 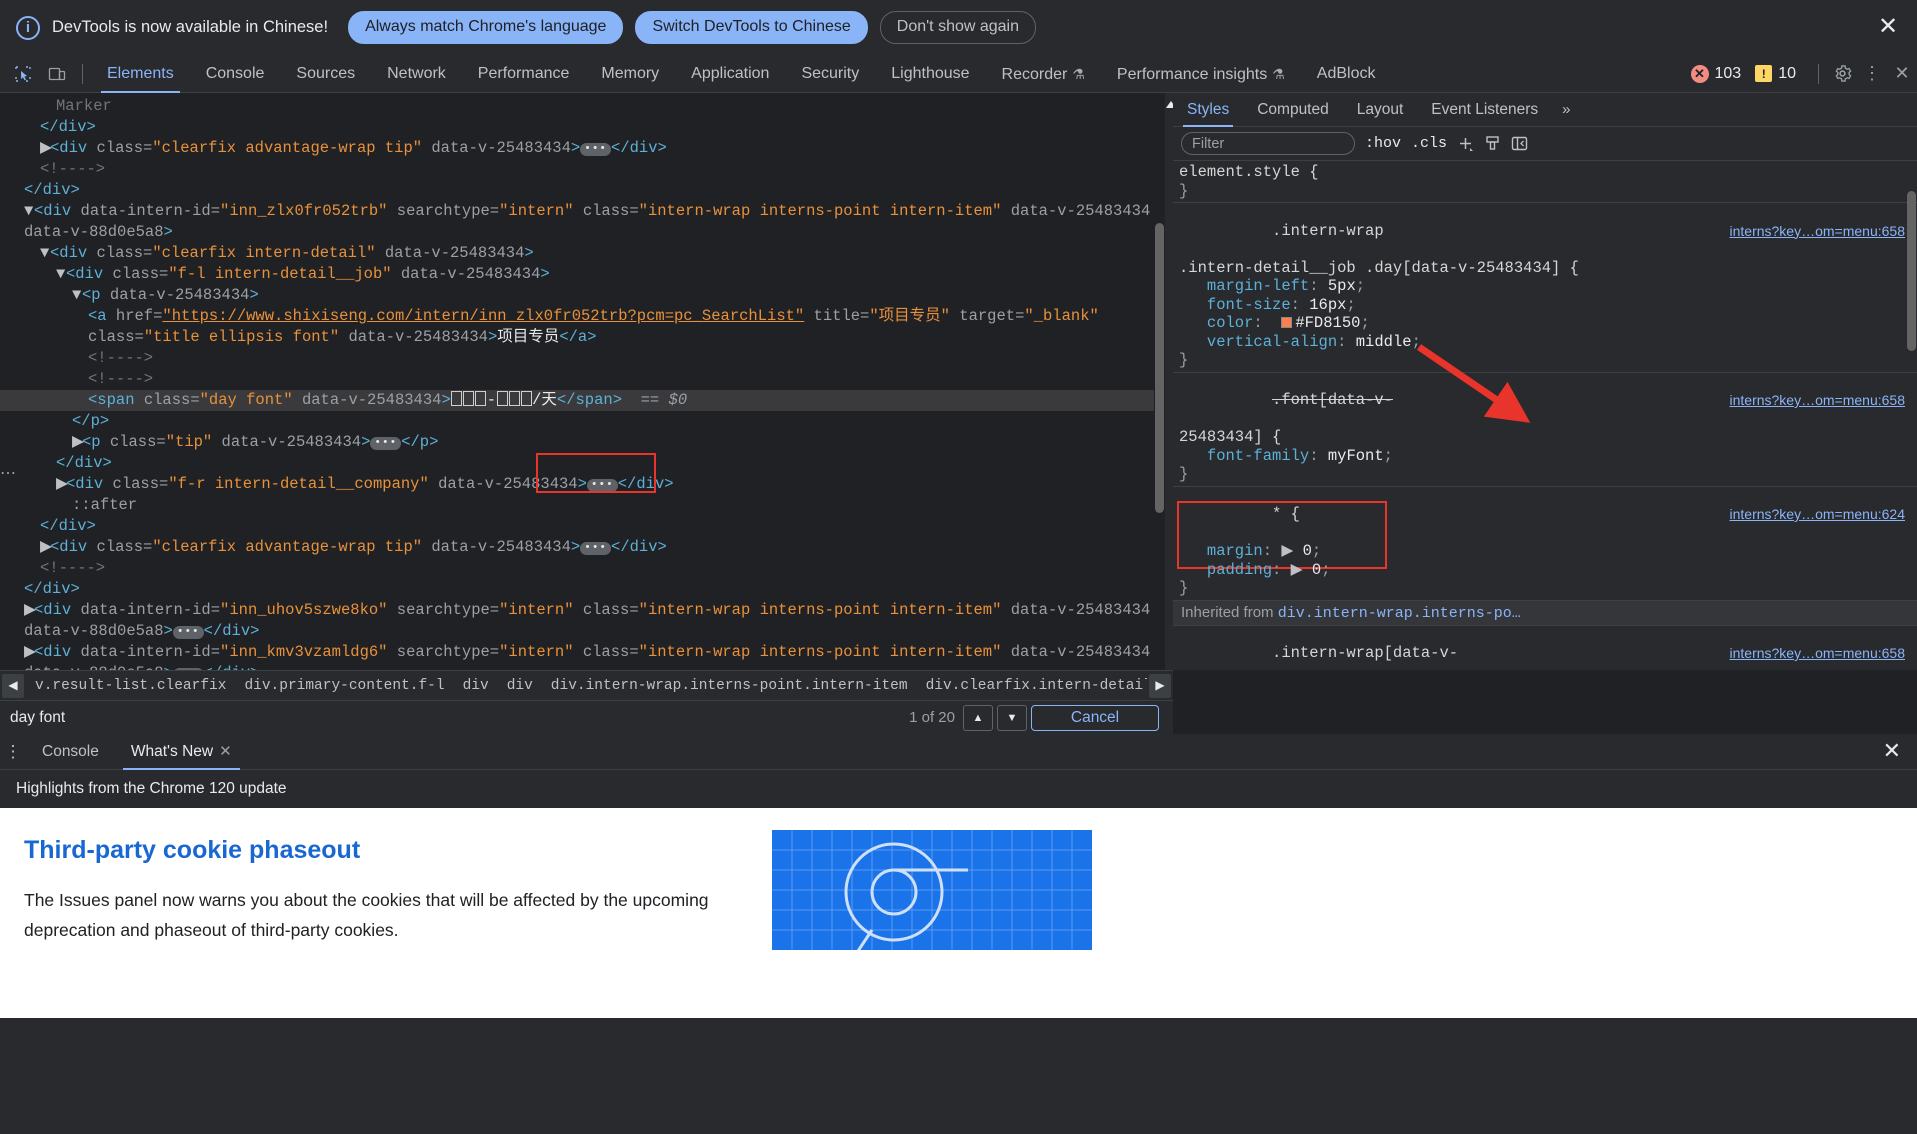 What do you see at coordinates (476, 685) in the screenshot?
I see `breadcrumb-item: div` at bounding box center [476, 685].